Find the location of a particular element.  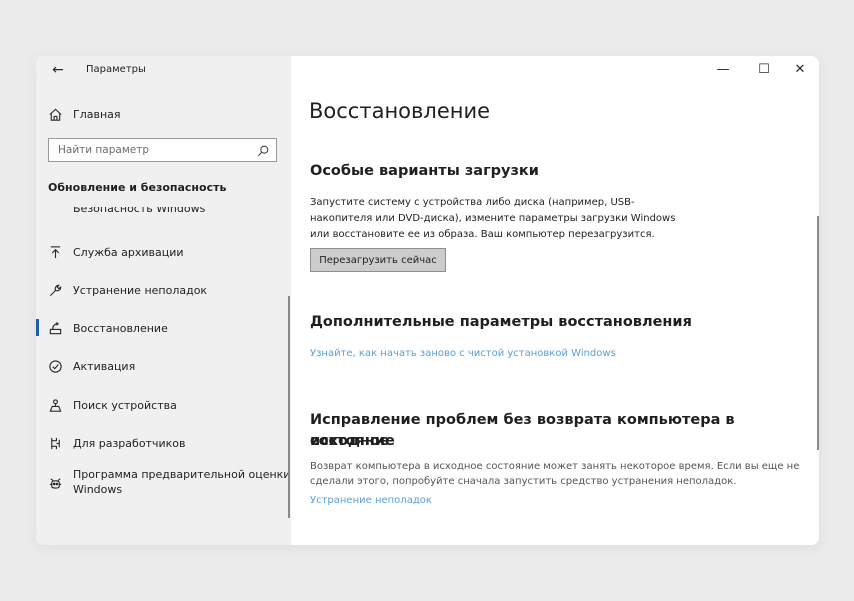

back-arrow-icon: ← is located at coordinates (58, 70).